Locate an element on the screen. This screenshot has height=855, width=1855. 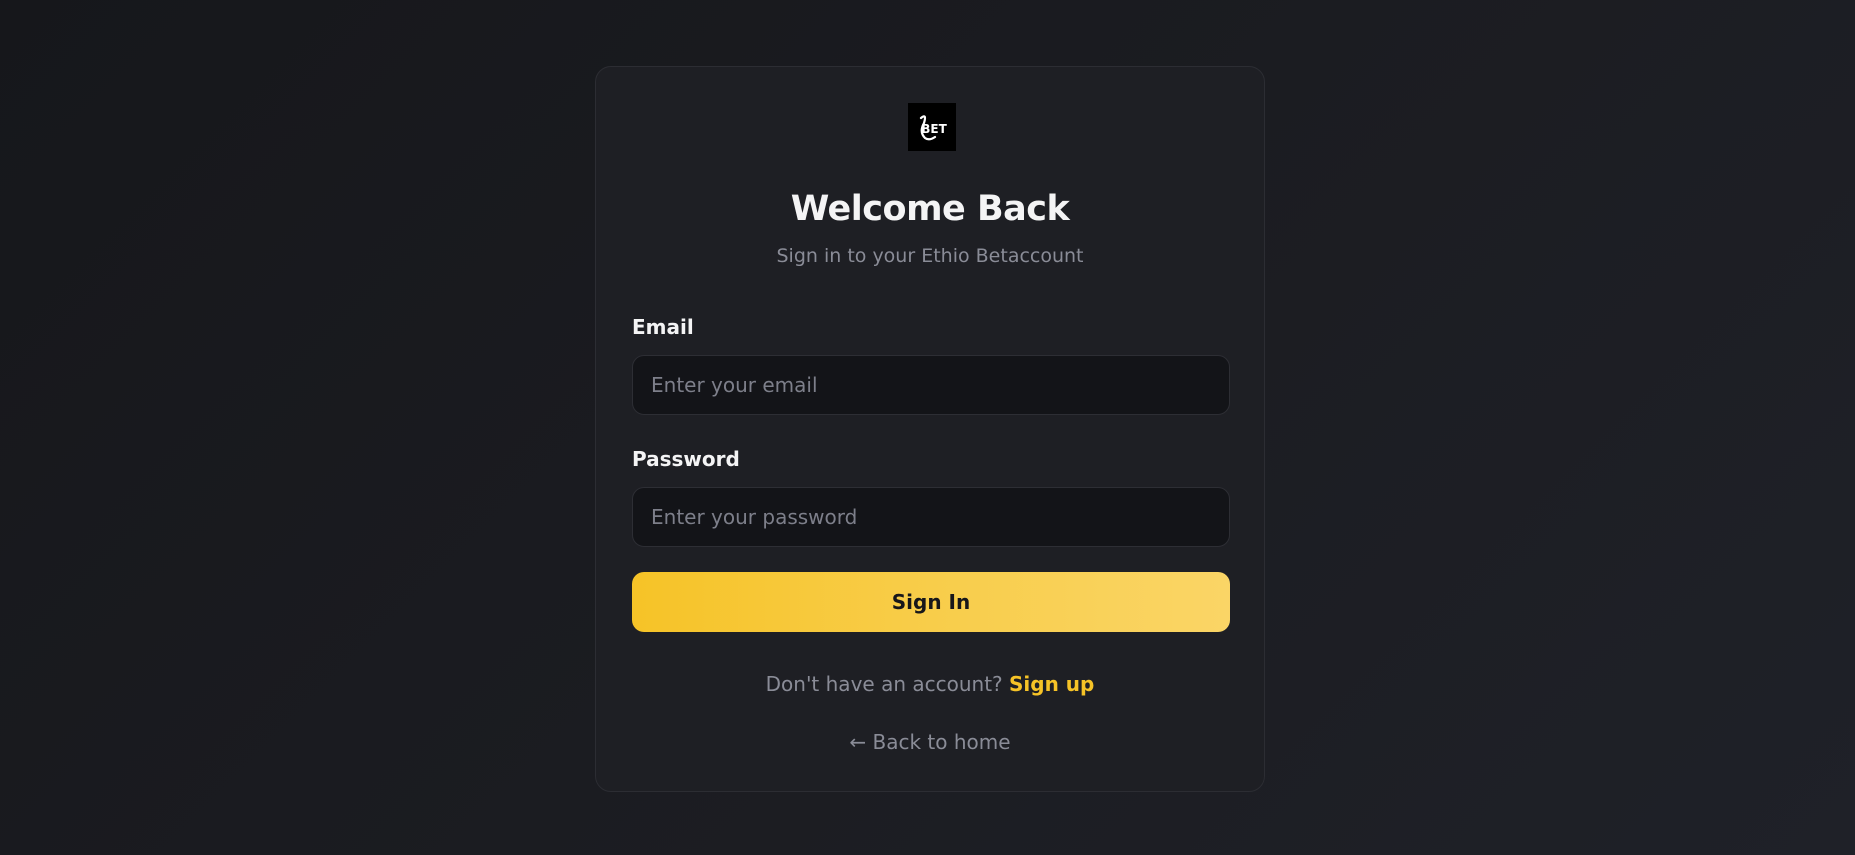
page-subtitle: Sign in to your Ethio Betaccount is located at coordinates (930, 256).